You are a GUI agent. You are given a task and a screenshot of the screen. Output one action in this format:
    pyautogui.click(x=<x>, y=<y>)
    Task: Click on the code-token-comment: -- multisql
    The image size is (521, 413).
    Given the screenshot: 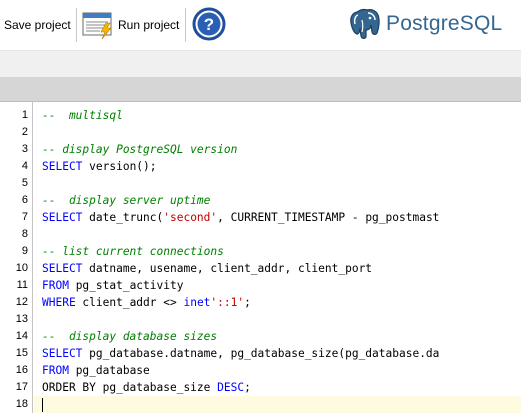 What is the action you would take?
    pyautogui.click(x=82, y=115)
    